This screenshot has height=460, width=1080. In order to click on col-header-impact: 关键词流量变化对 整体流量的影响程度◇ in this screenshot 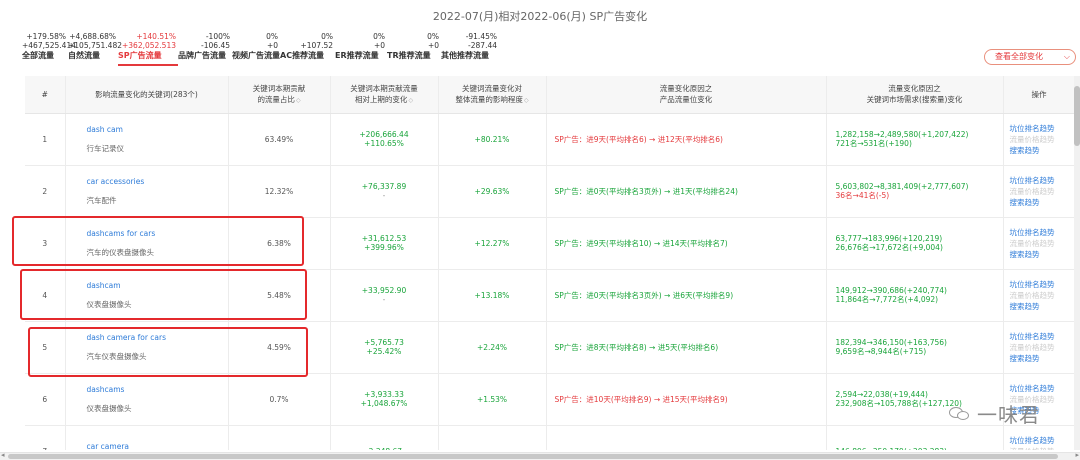, I will do `click(492, 95)`.